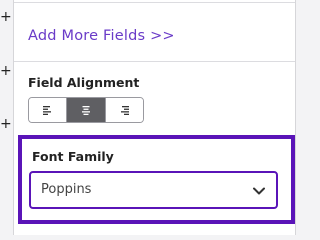  I want to click on field-alignment-group, so click(86, 110).